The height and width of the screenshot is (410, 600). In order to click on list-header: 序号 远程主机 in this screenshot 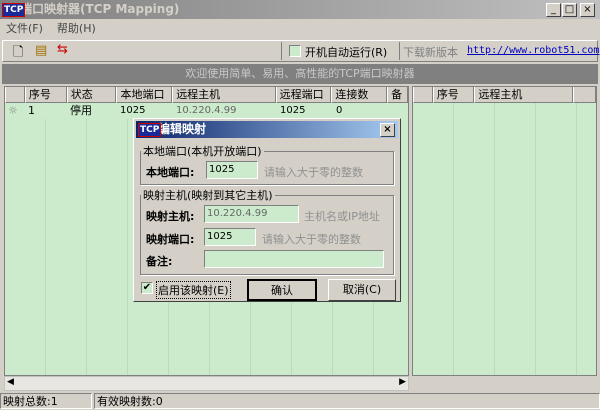, I will do `click(504, 95)`.